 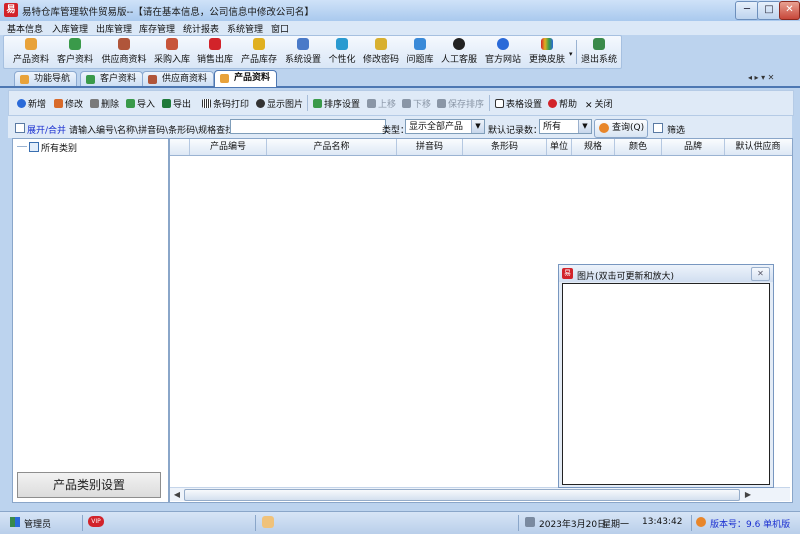 What do you see at coordinates (90, 79) in the screenshot?
I see `people-icon` at bounding box center [90, 79].